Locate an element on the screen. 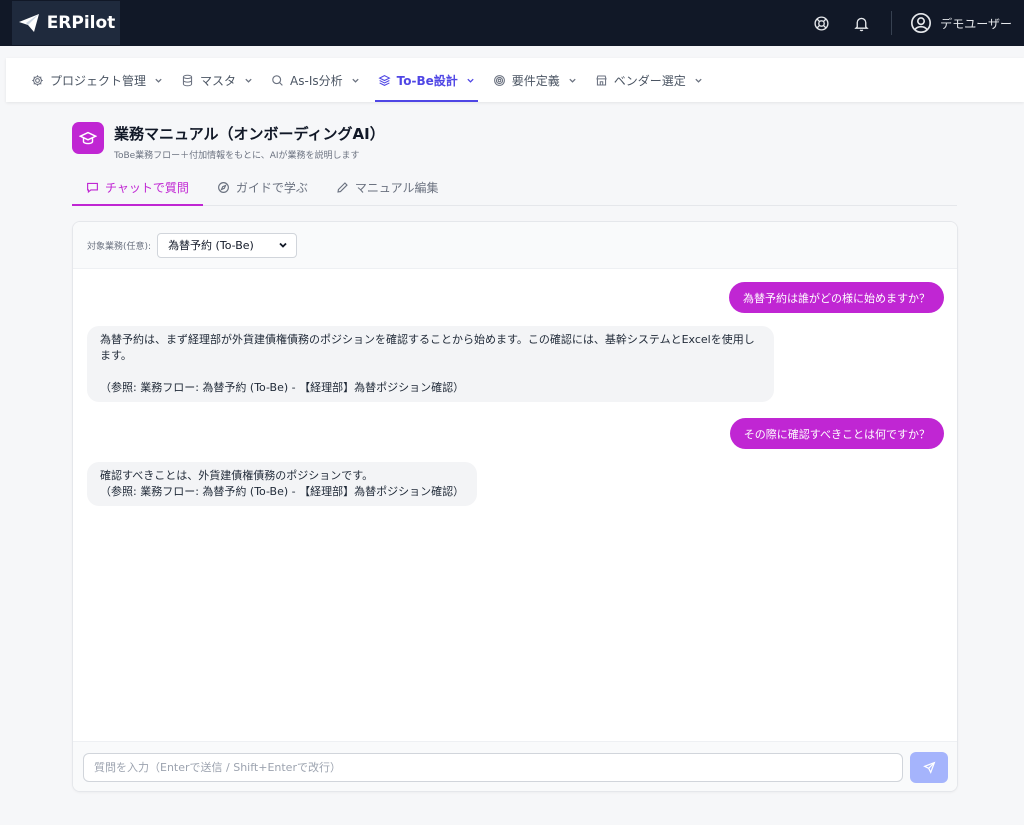 The height and width of the screenshot is (825, 1024). notifications-button is located at coordinates (861, 23).